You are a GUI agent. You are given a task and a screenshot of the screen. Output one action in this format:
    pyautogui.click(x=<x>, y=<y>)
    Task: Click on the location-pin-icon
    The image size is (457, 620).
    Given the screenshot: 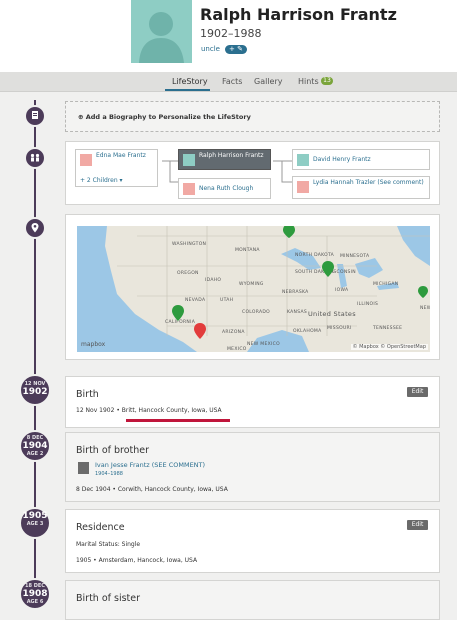 What is the action you would take?
    pyautogui.click(x=35, y=228)
    